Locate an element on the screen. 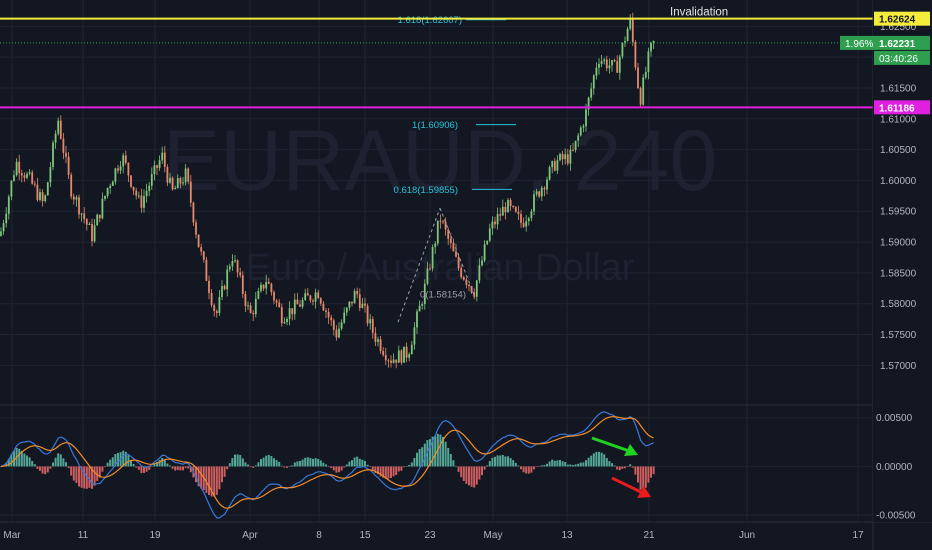  price-tick-label: 1.58500 is located at coordinates (898, 273).